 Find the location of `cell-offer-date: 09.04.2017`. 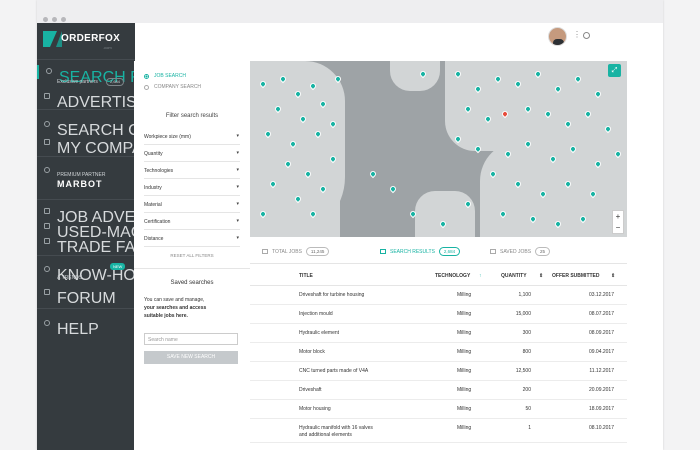

cell-offer-date: 09.04.2017 is located at coordinates (601, 352).